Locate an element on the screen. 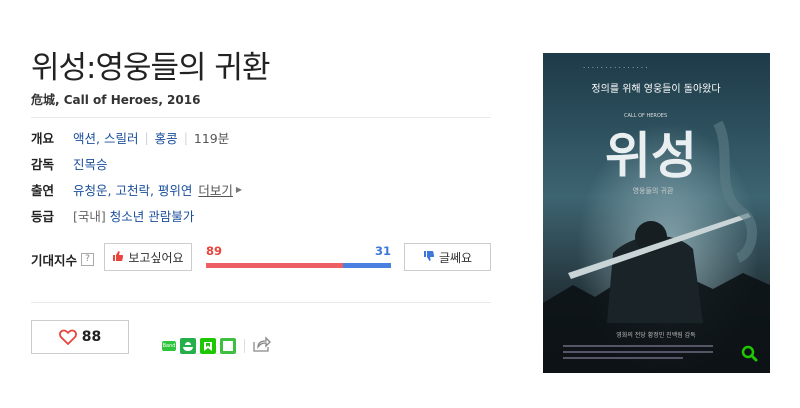 The height and width of the screenshot is (408, 800). not-sure-button: 글쎄요 is located at coordinates (447, 257).